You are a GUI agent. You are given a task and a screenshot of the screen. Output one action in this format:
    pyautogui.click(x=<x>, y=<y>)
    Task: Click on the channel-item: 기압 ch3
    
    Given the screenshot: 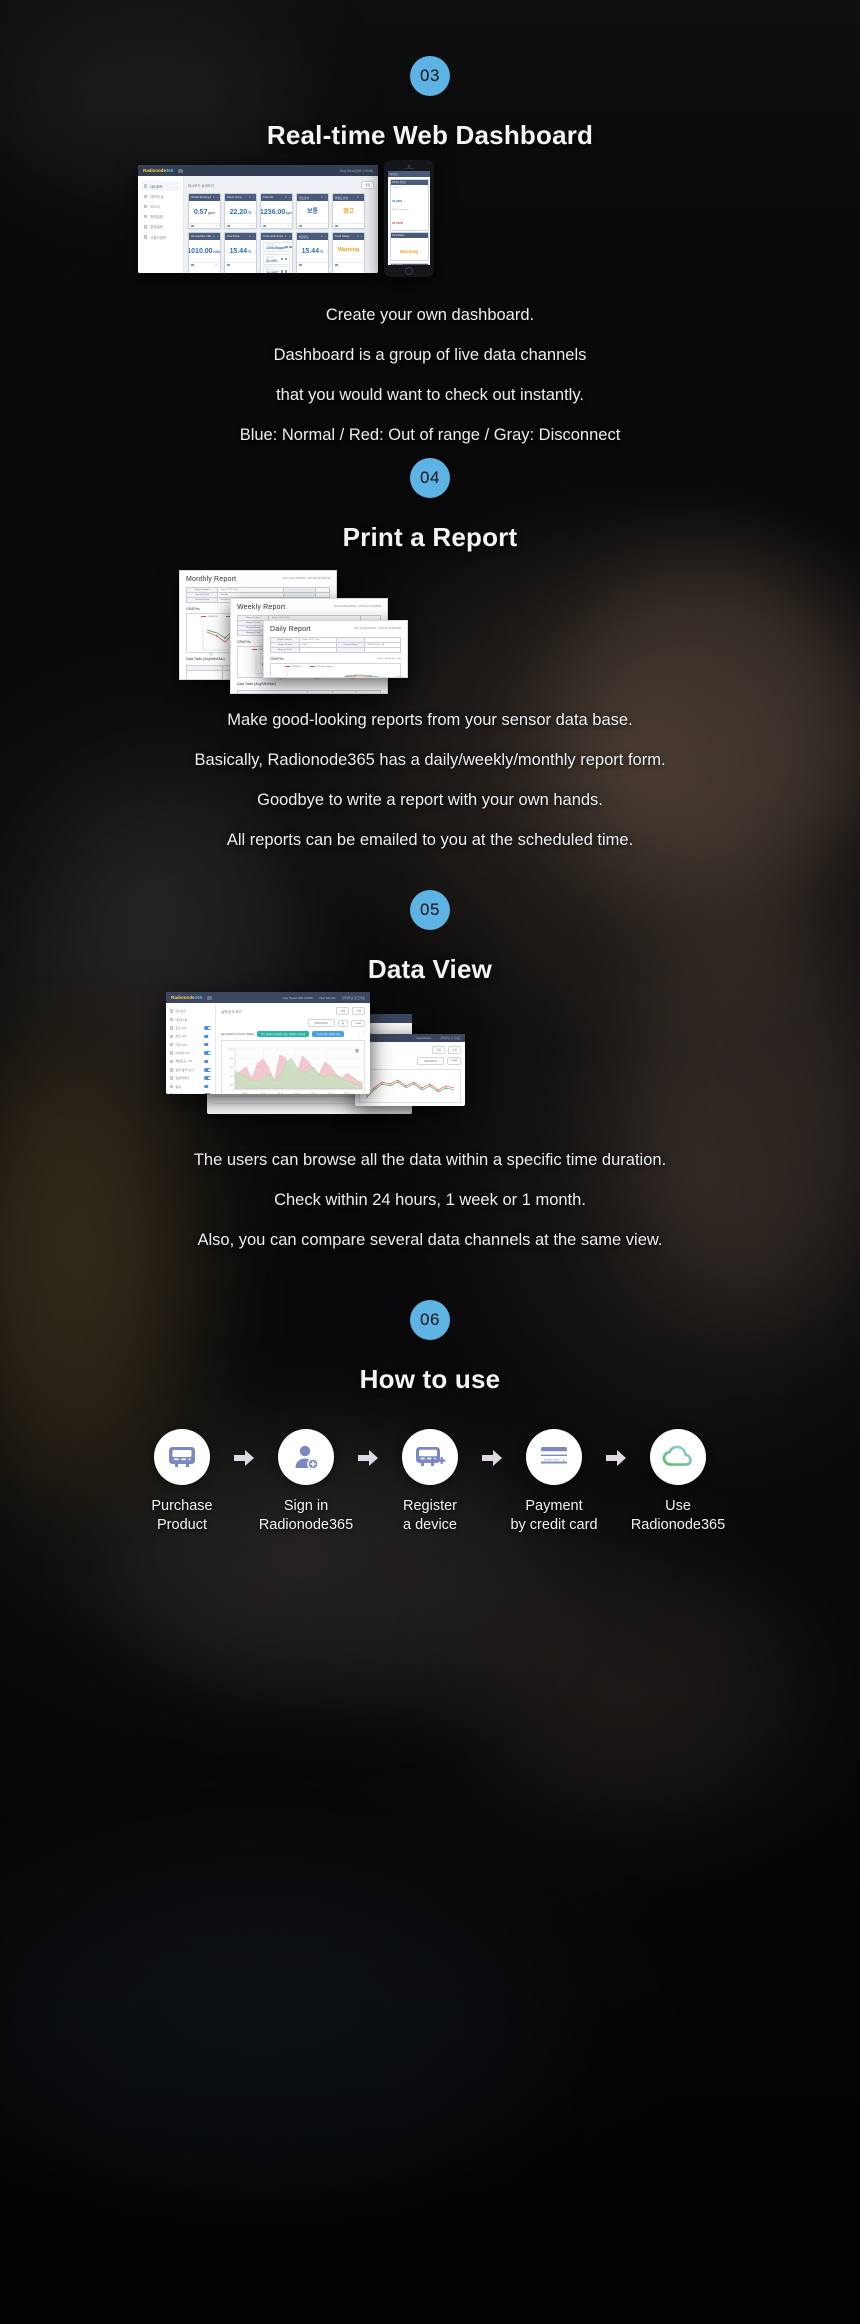 What is the action you would take?
    pyautogui.click(x=190, y=1045)
    